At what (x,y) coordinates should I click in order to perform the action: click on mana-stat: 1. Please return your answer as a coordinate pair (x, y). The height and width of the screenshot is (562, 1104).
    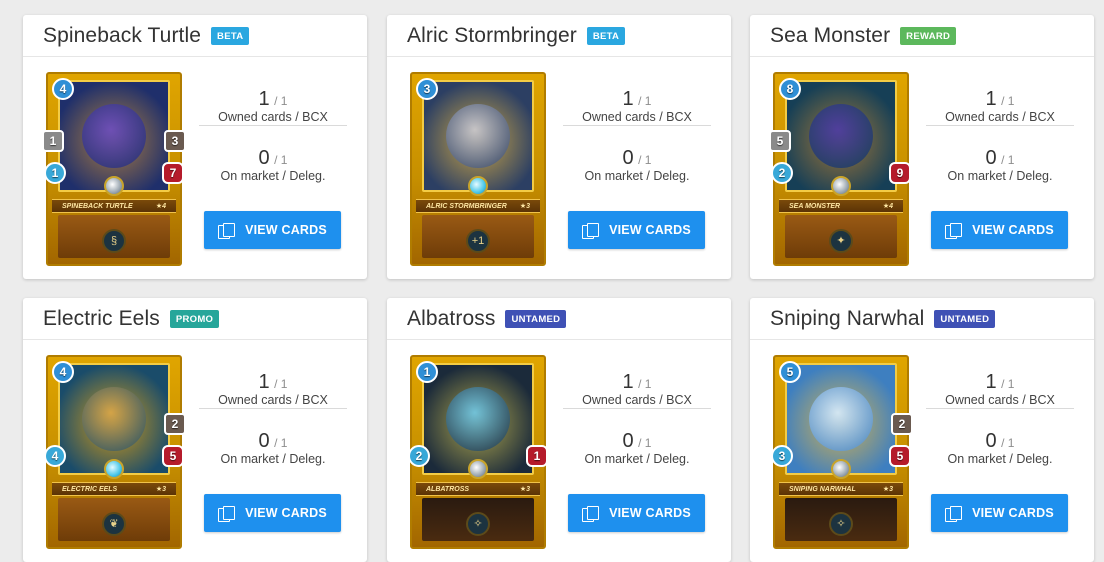
    Looking at the image, I should click on (427, 372).